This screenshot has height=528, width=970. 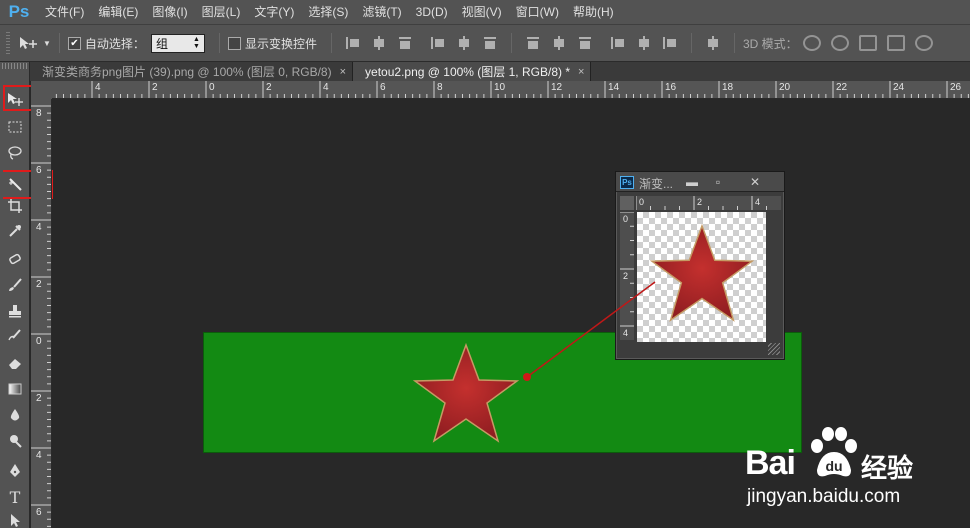 What do you see at coordinates (15, 66) in the screenshot?
I see `toolbox-grip-icon` at bounding box center [15, 66].